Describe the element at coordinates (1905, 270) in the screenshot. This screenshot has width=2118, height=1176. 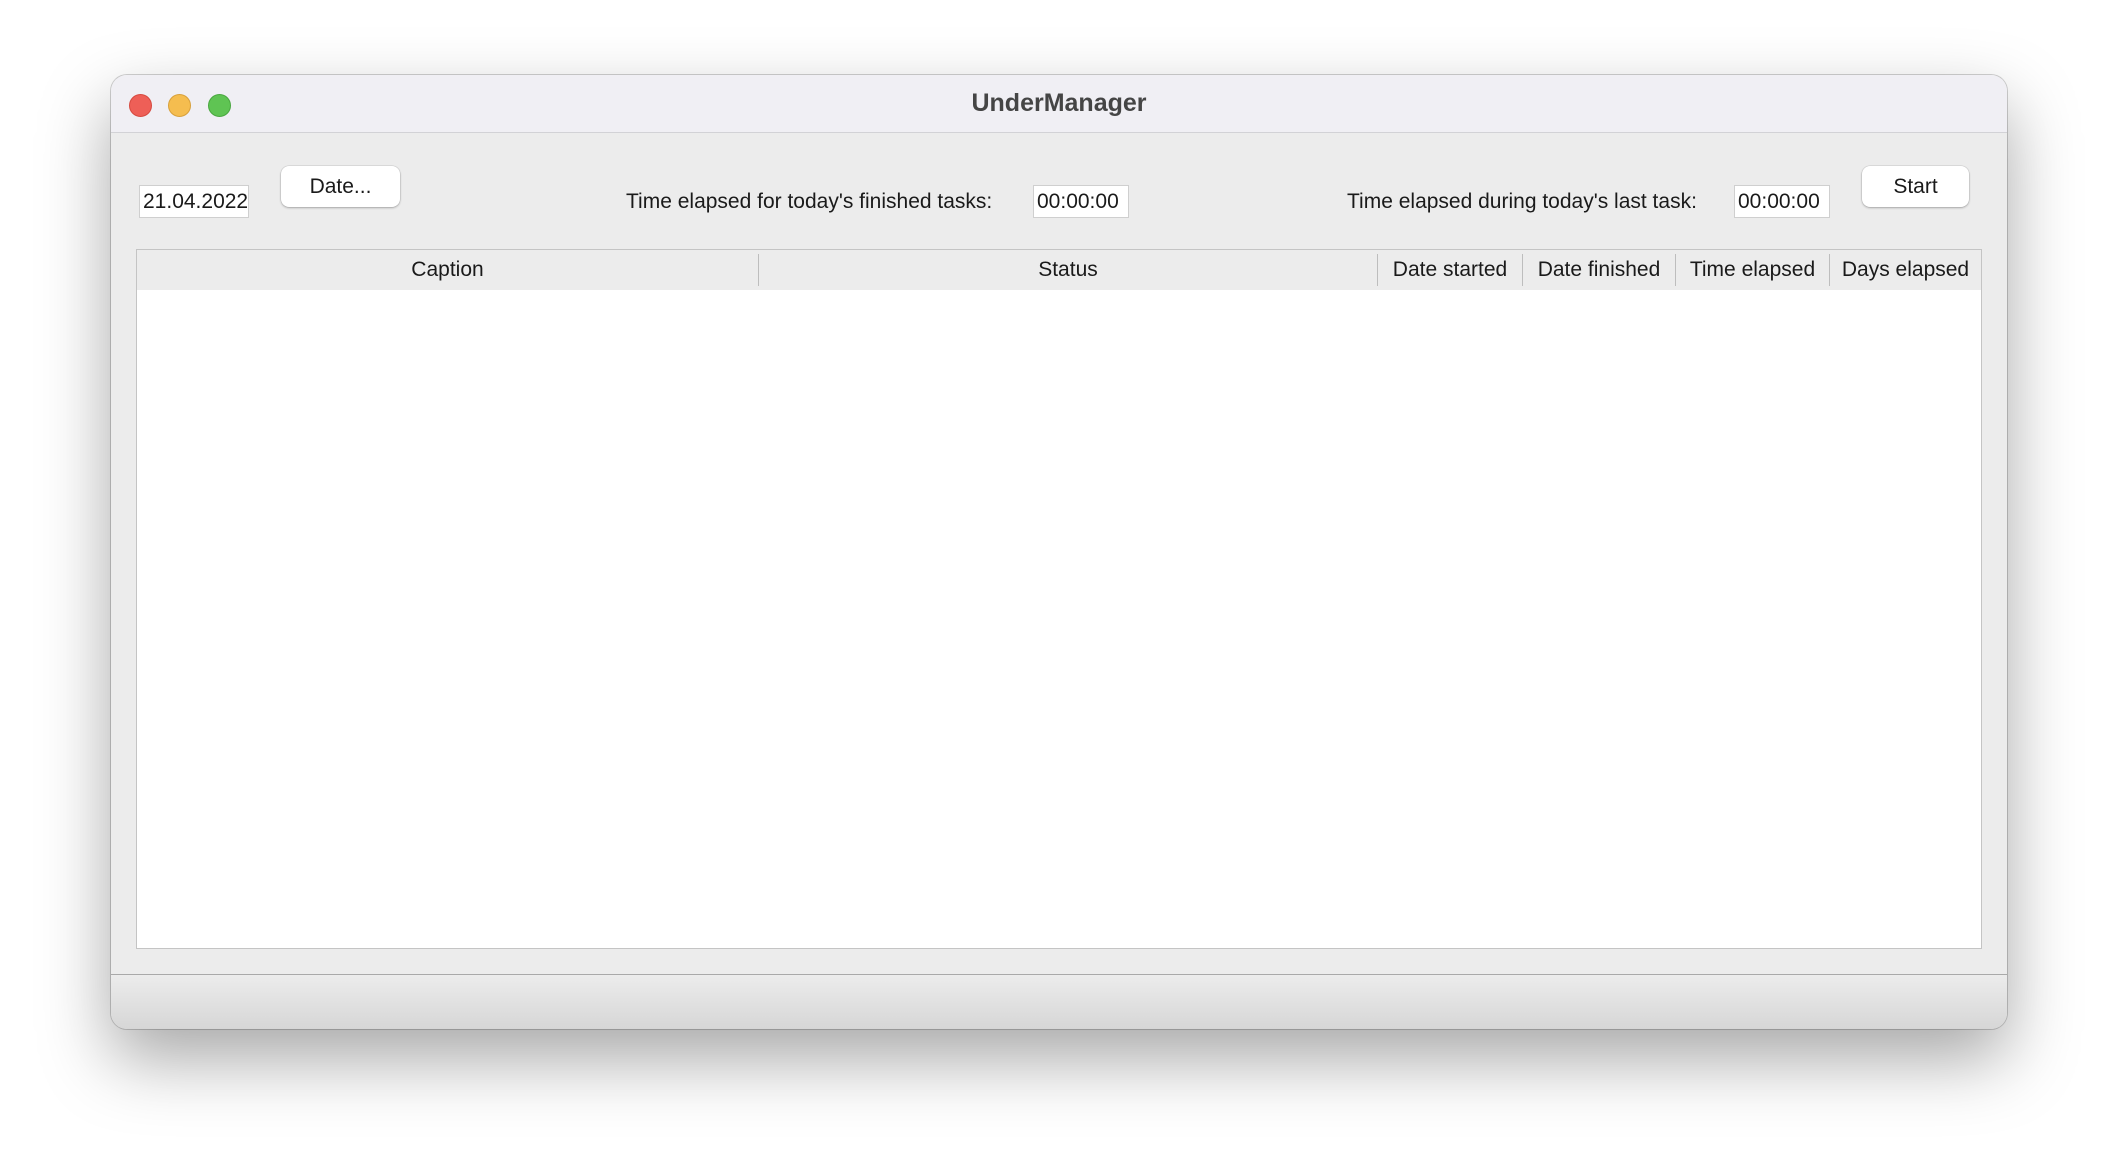
I see `column-header-days-elapsed: Days elapsed` at that location.